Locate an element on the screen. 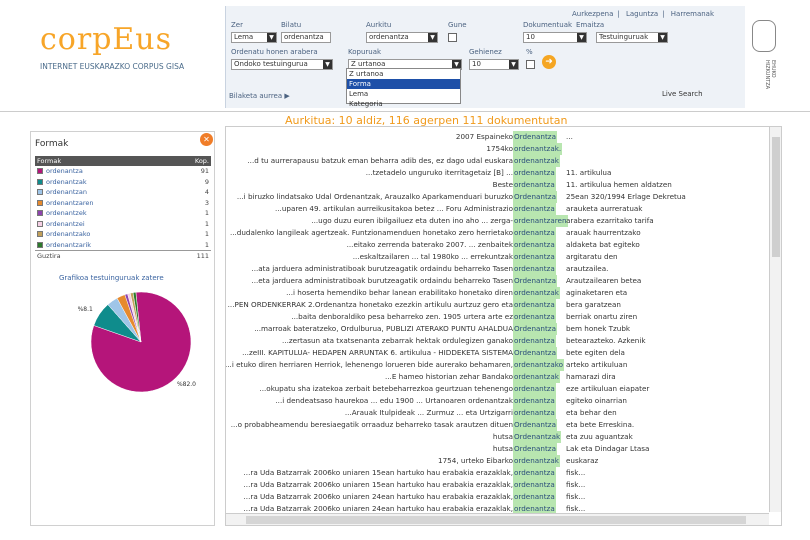 This screenshot has width=810, height=540. left-context: 1754, urteko Eibarko is located at coordinates (475, 460).